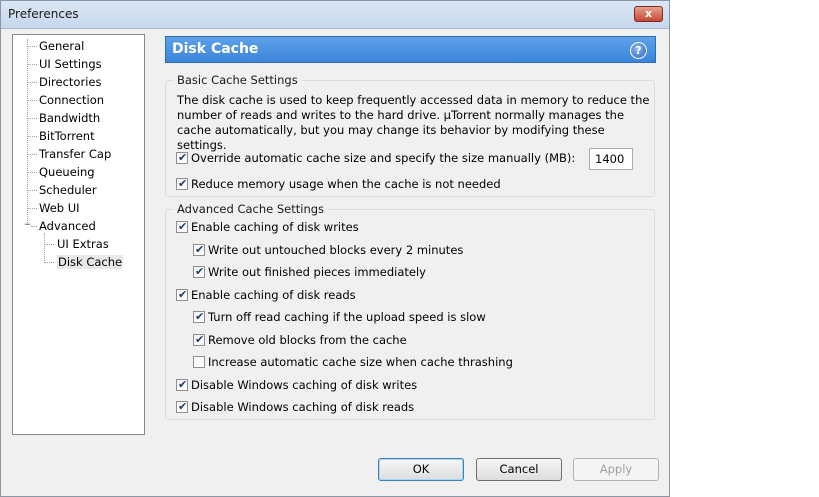 This screenshot has height=497, width=819. Describe the element at coordinates (62, 190) in the screenshot. I see `tree-item-scheduler: Scheduler` at that location.